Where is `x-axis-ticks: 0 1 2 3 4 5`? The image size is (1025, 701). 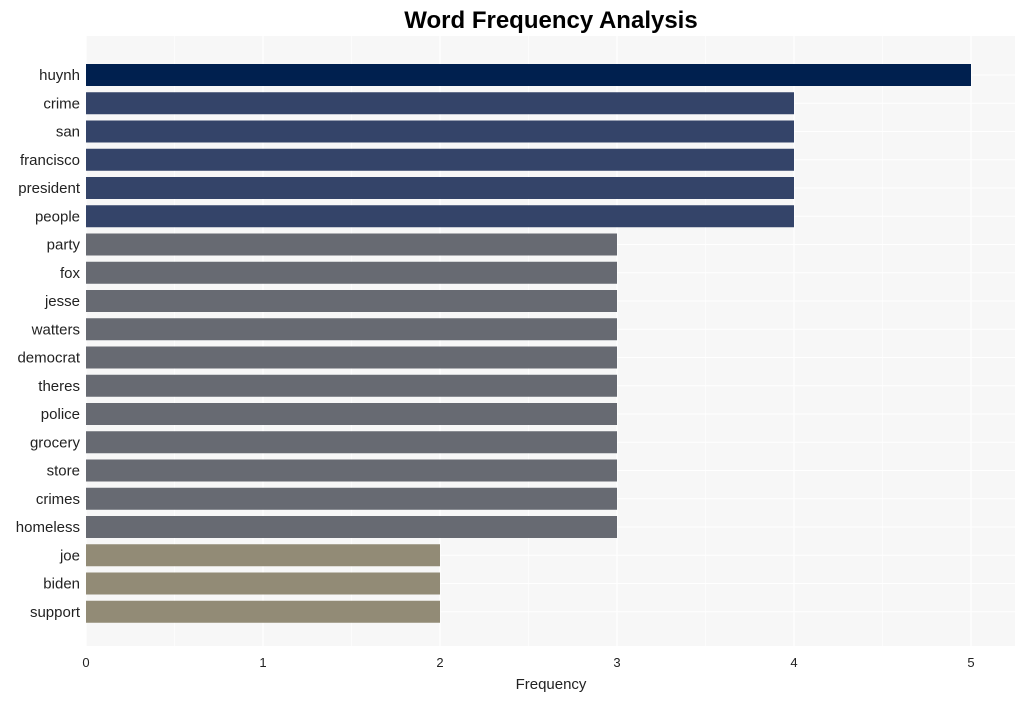 x-axis-ticks: 0 1 2 3 4 5 is located at coordinates (528, 662).